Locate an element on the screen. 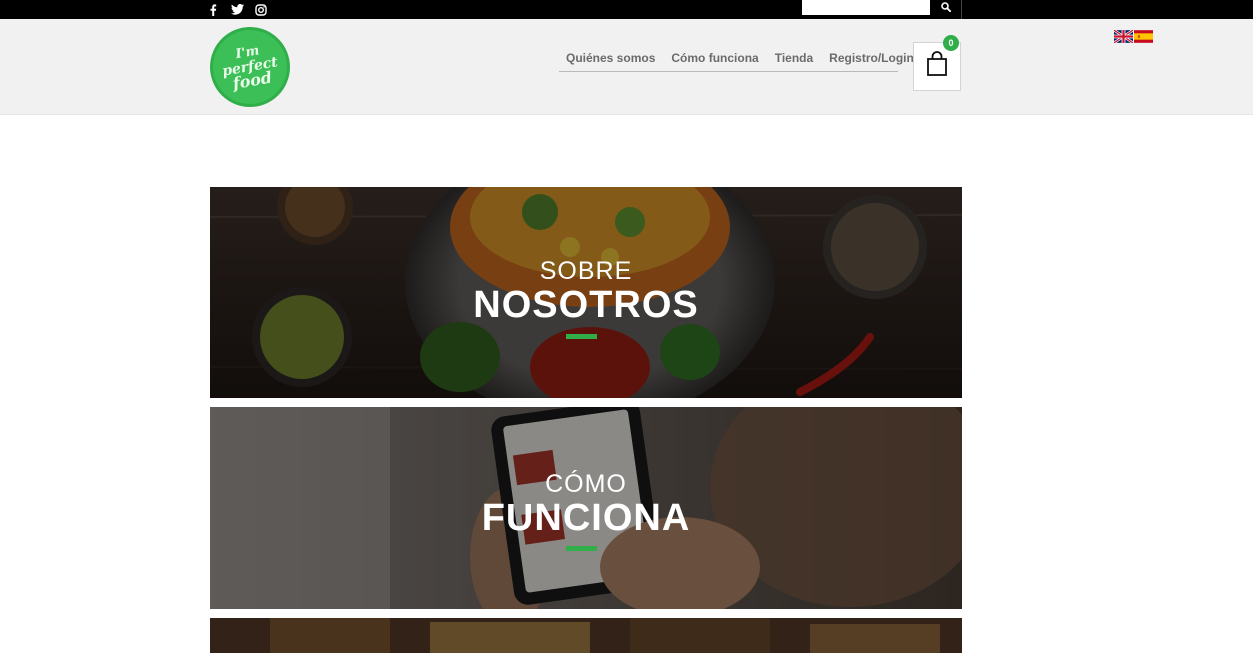 The width and height of the screenshot is (1253, 653). search-button is located at coordinates (945, 7).